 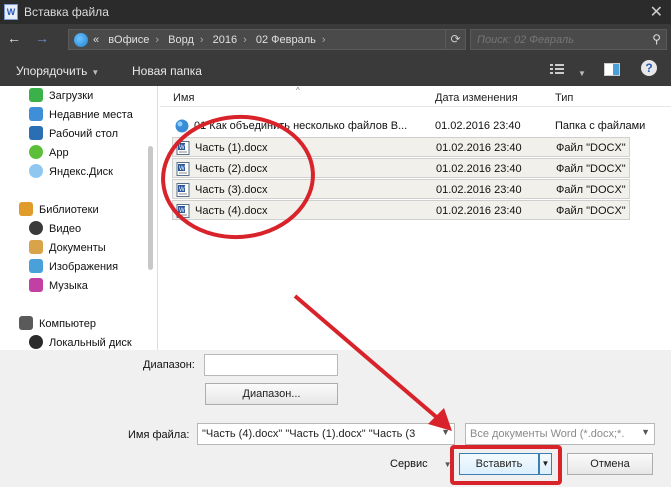 What do you see at coordinates (96, 40) in the screenshot?
I see `breadcrumb-overflow: «` at bounding box center [96, 40].